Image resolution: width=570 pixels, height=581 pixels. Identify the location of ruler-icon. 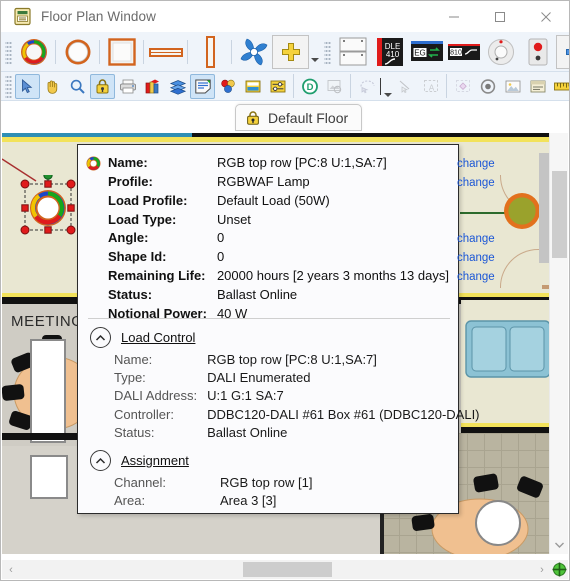
(561, 86).